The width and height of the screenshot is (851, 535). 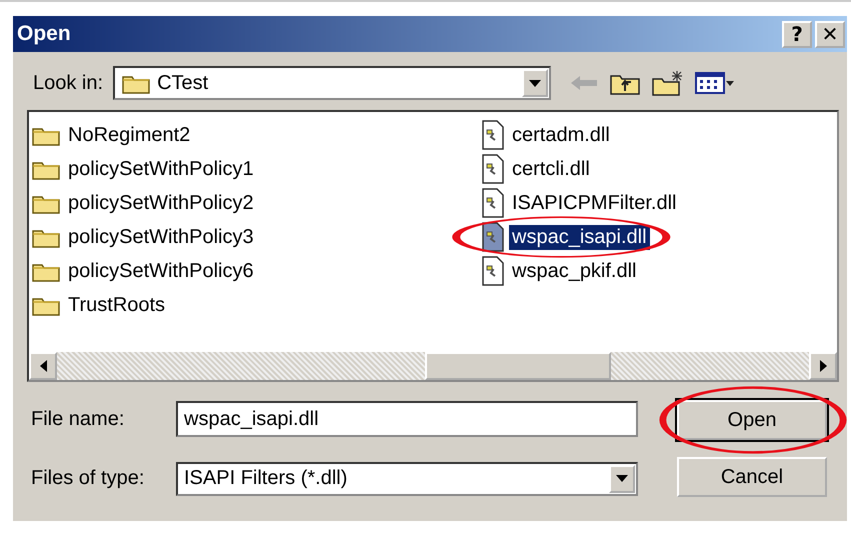 I want to click on file-name-field: wspac_isapi.dll, so click(x=407, y=419).